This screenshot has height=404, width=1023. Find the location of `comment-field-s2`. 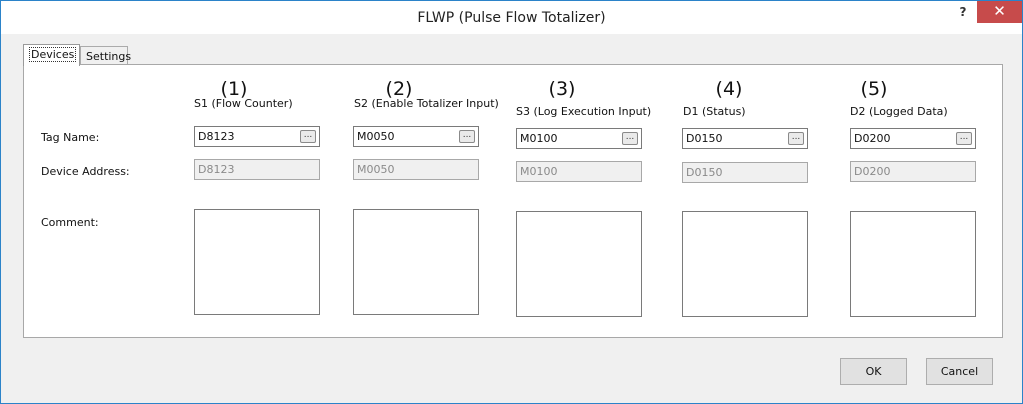

comment-field-s2 is located at coordinates (416, 262).